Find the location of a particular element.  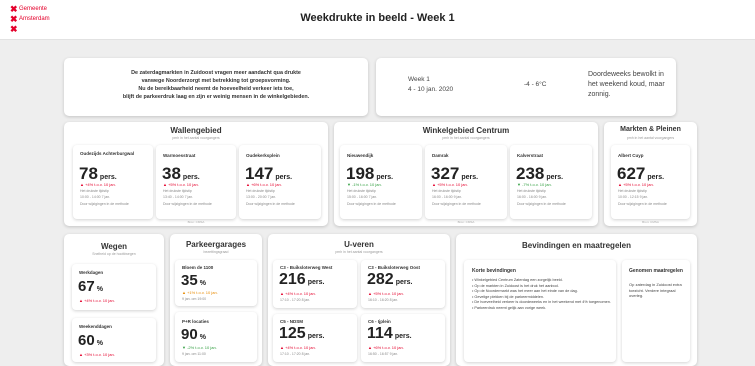

change-indicator: ▲ +3% t.o.v. 10 jan. is located at coordinates (97, 354).